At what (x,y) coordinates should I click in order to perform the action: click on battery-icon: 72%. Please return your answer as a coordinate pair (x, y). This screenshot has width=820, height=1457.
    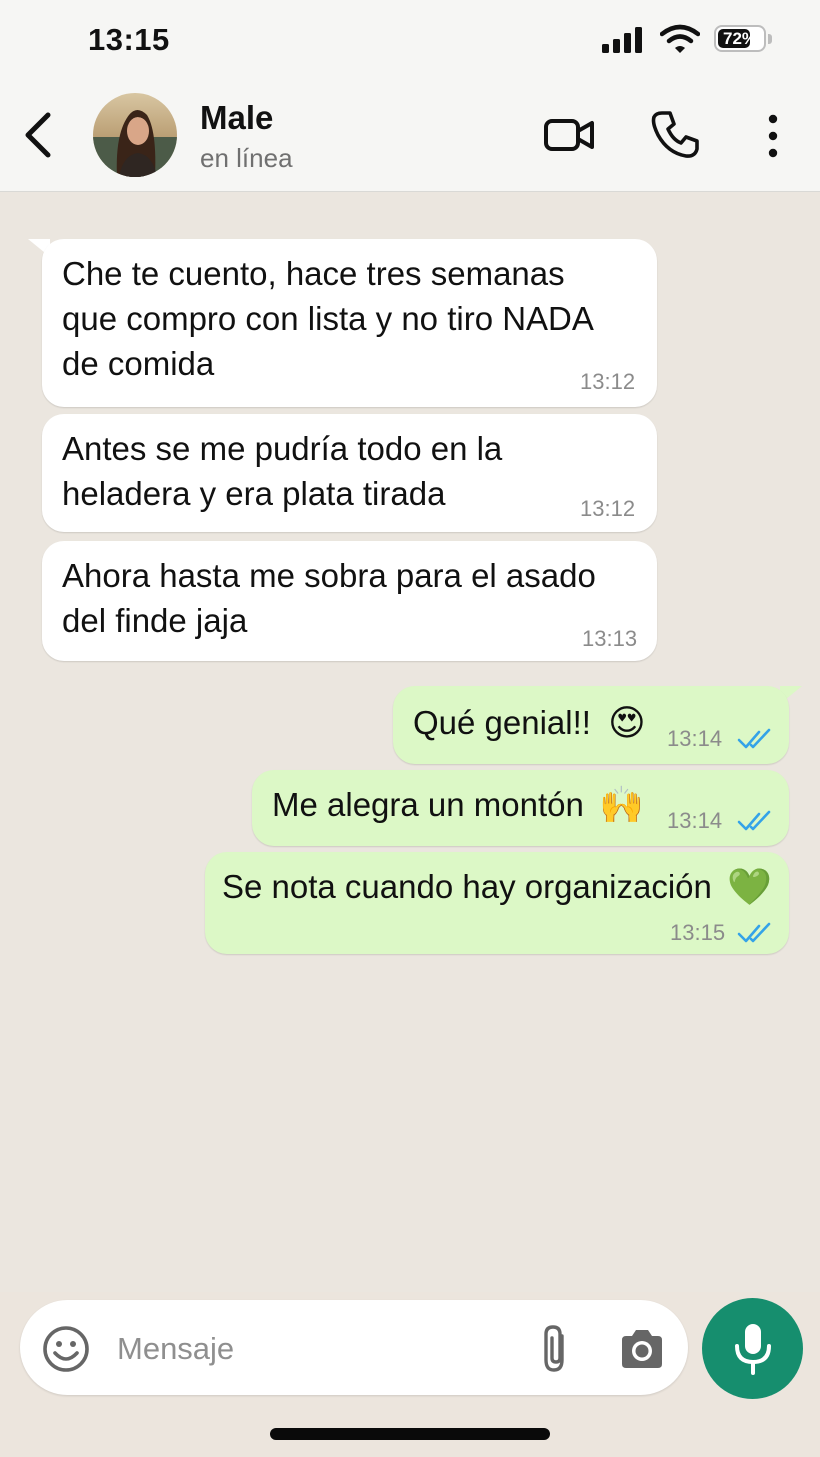
    Looking at the image, I should click on (740, 38).